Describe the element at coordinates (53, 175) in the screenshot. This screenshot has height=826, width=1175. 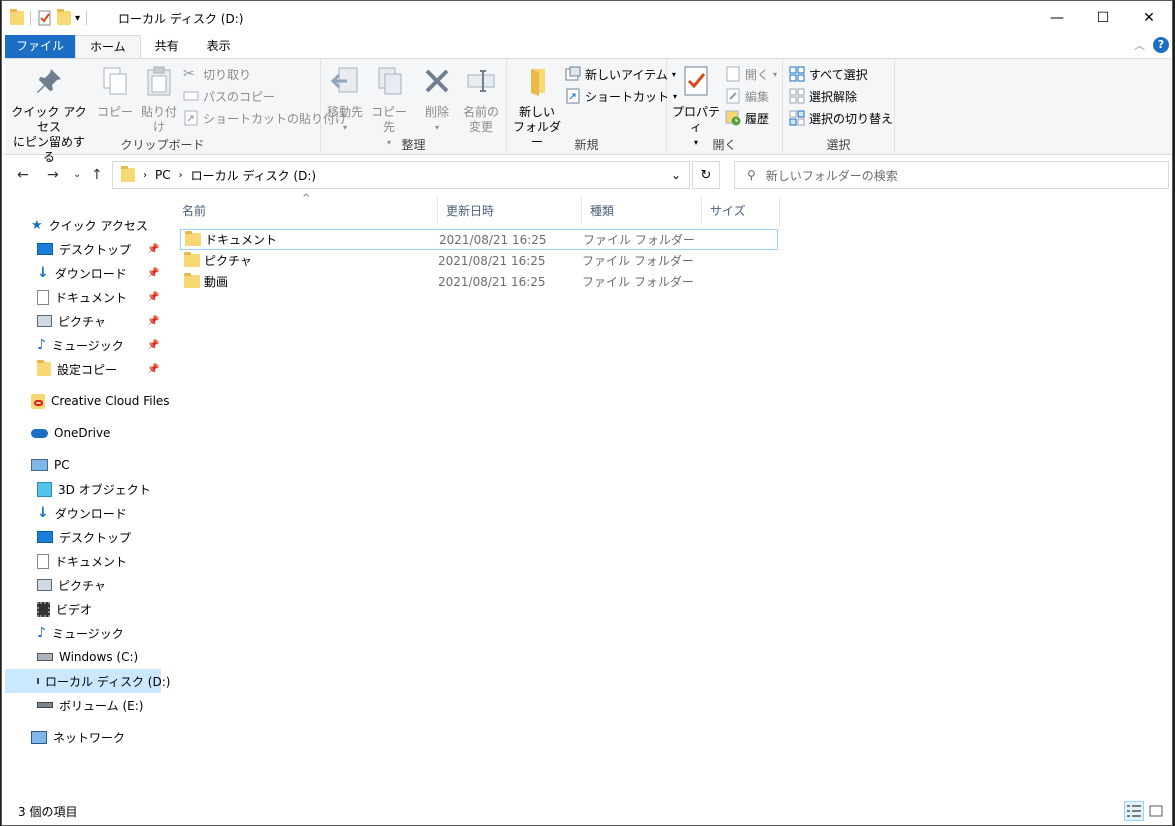
I see `forward-arrow-icon: →` at that location.